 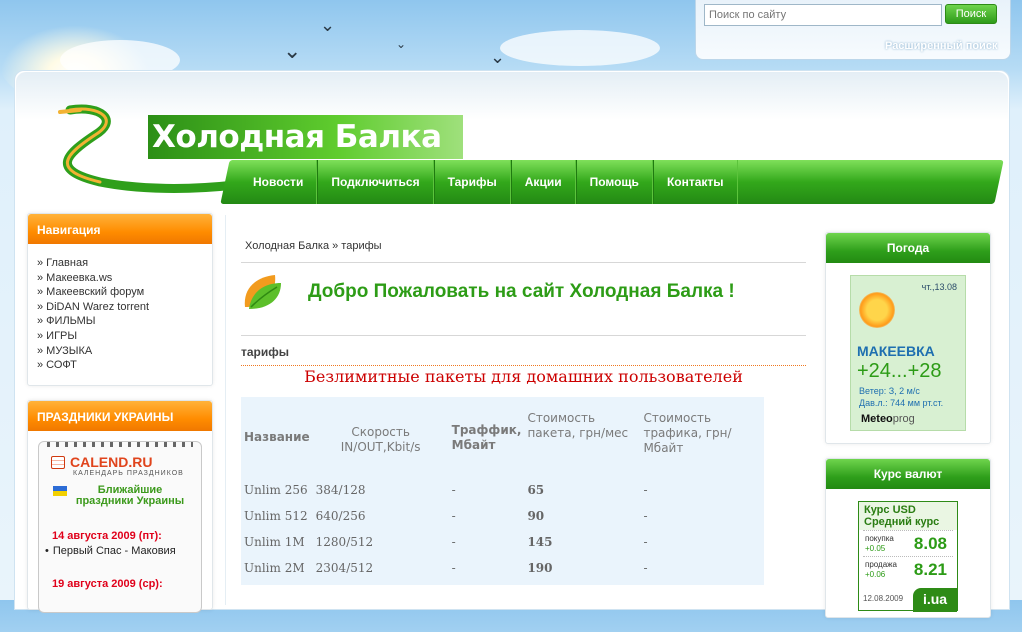 What do you see at coordinates (543, 182) in the screenshot?
I see `nav-promos: Акции` at bounding box center [543, 182].